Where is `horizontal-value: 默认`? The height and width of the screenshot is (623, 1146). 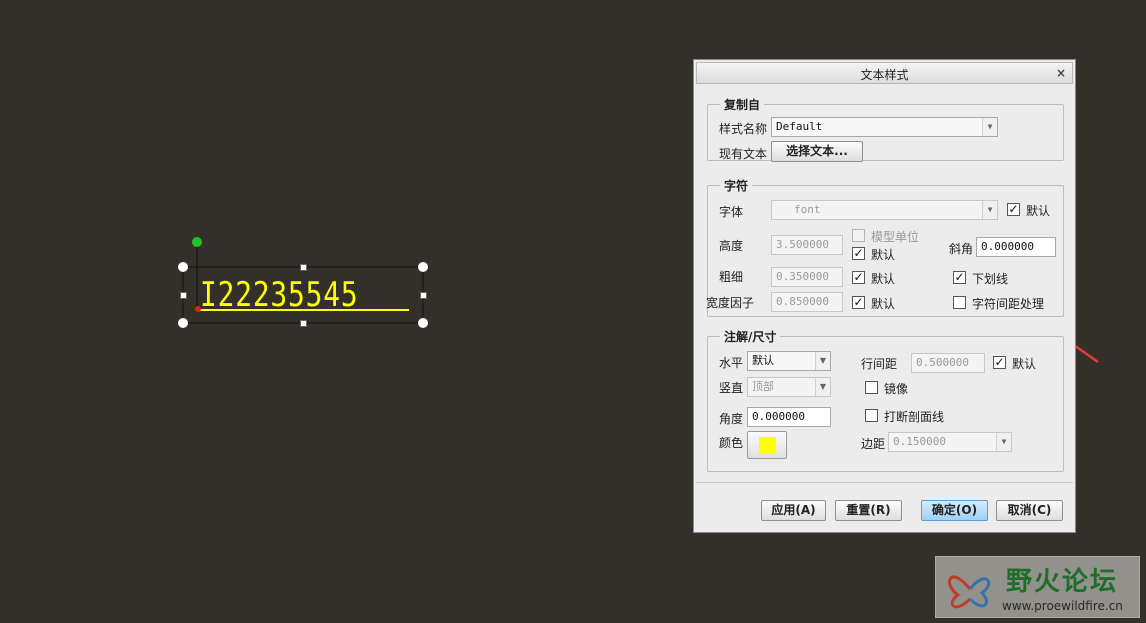 horizontal-value: 默认 is located at coordinates (763, 360).